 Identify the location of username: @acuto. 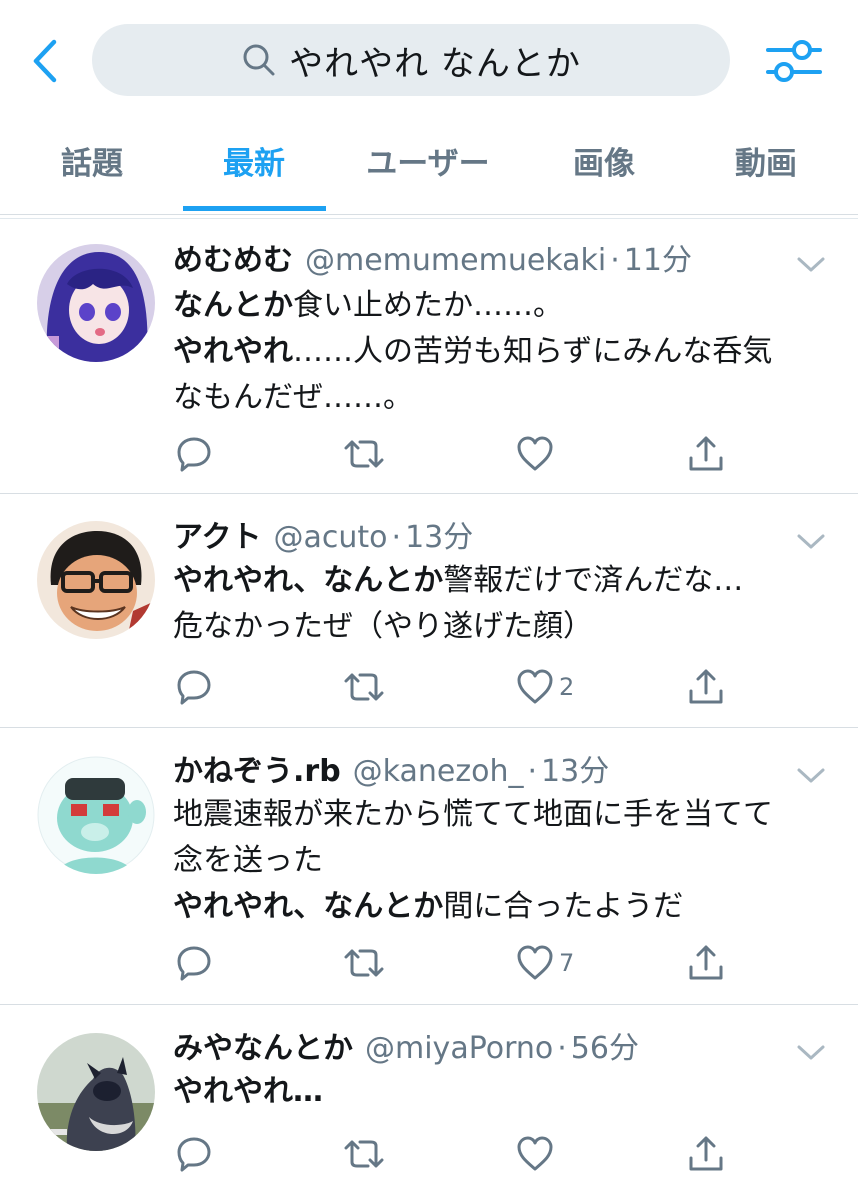
(331, 537).